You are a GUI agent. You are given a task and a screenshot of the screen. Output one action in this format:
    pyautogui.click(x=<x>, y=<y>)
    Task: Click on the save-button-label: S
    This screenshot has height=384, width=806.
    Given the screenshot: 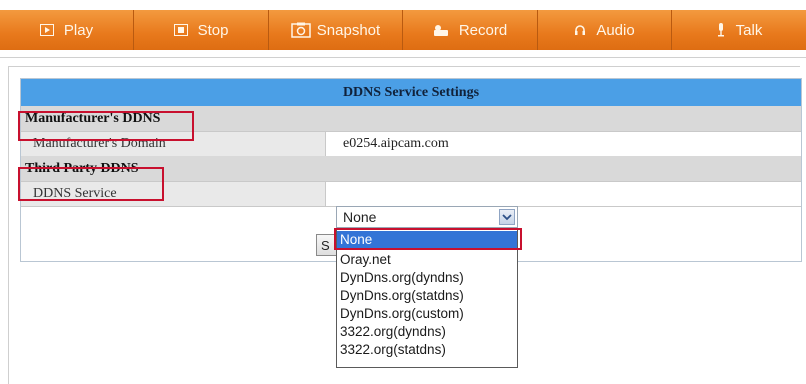 What is the action you would take?
    pyautogui.click(x=325, y=245)
    